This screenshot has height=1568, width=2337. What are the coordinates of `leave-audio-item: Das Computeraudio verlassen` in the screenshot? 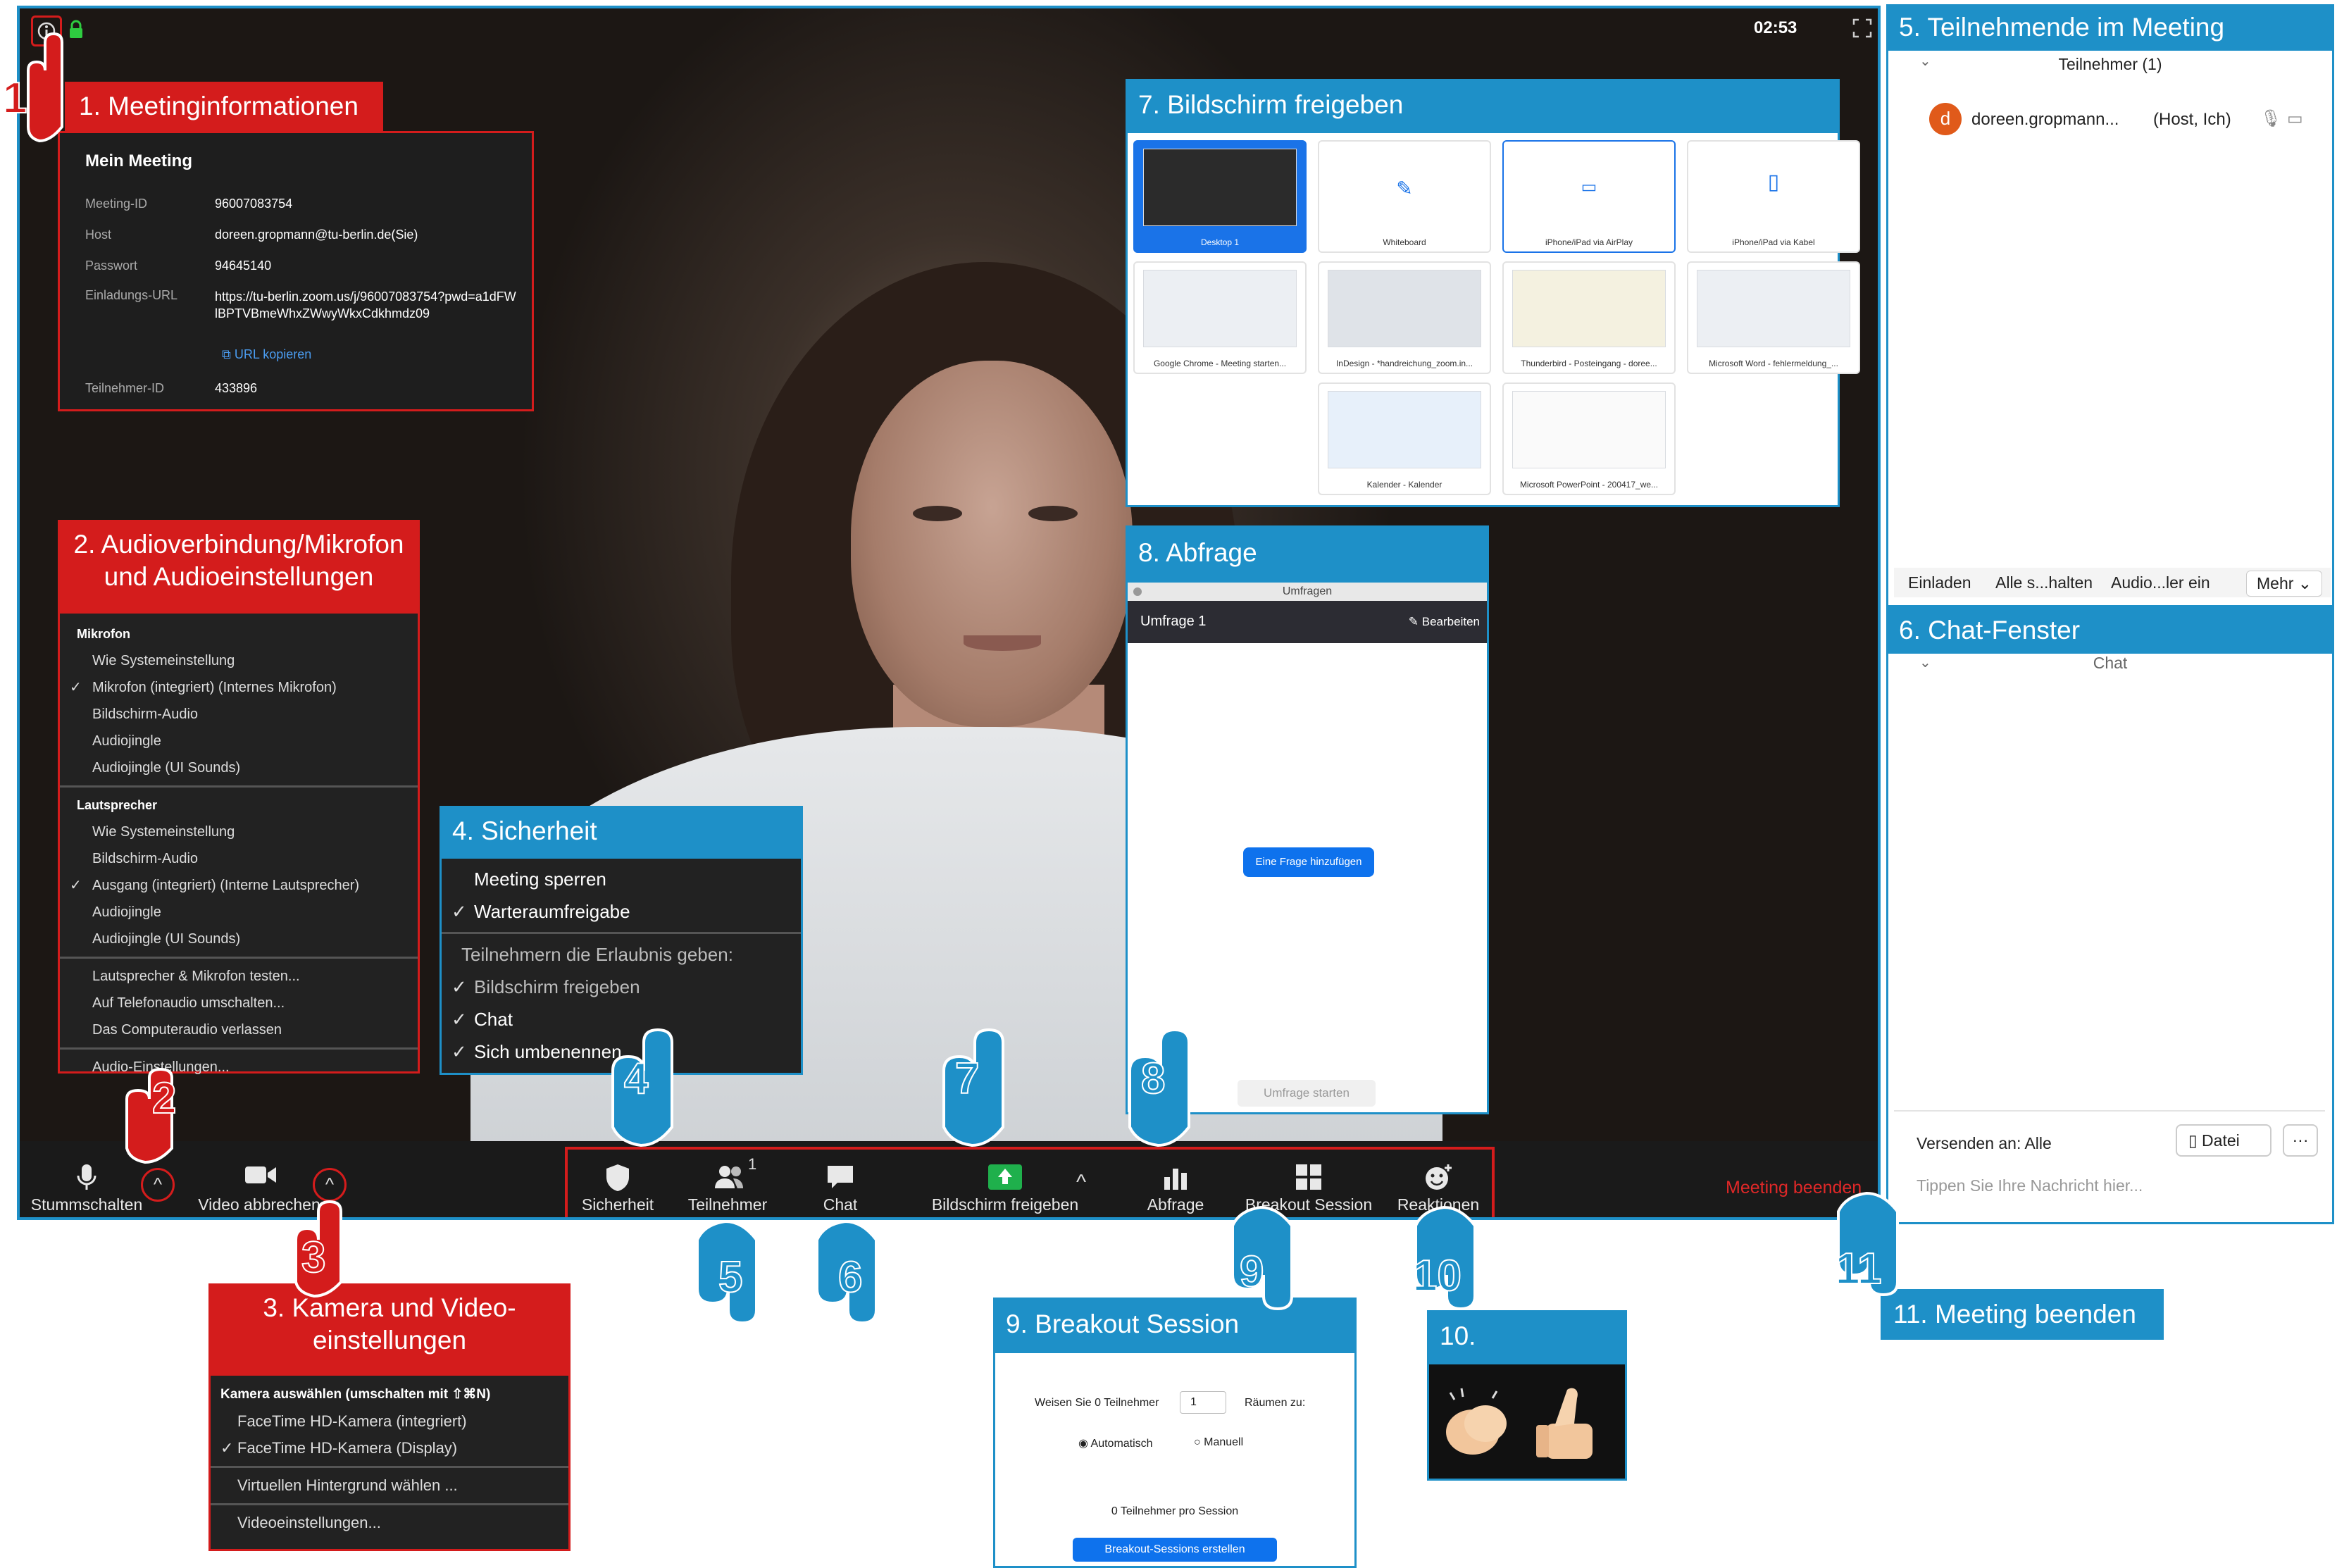 It's located at (239, 1029).